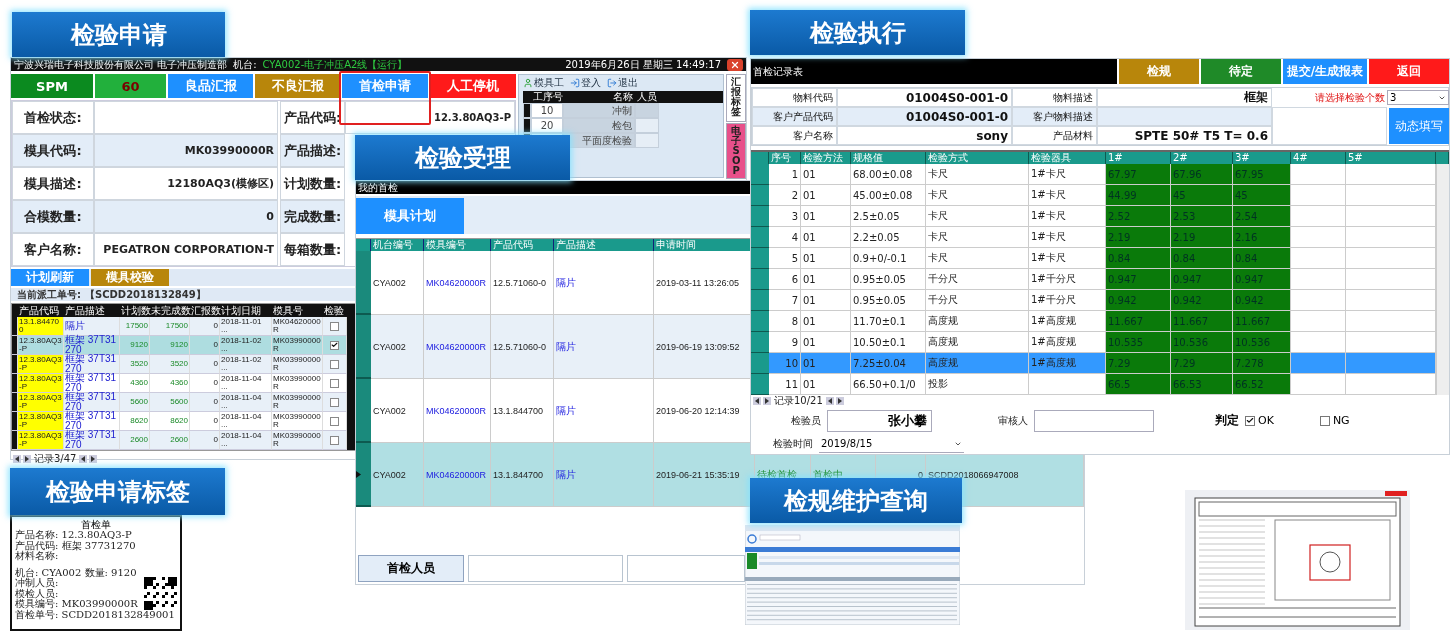 The height and width of the screenshot is (633, 1452). I want to click on login-icon, so click(575, 83).